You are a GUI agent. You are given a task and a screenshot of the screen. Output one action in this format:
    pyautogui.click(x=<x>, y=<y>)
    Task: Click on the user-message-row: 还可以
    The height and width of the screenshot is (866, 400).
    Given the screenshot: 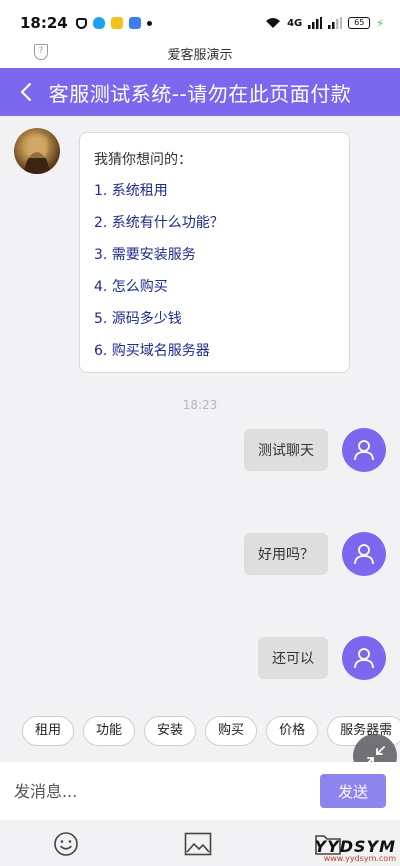 What is the action you would take?
    pyautogui.click(x=322, y=658)
    